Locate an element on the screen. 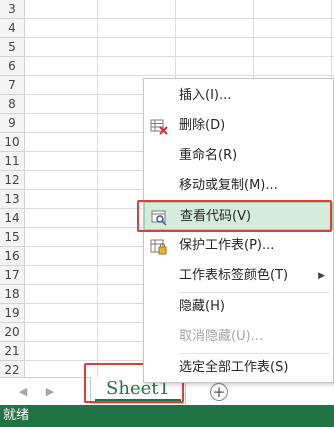 This screenshot has width=334, height=427. row-number: 4 is located at coordinates (12, 28).